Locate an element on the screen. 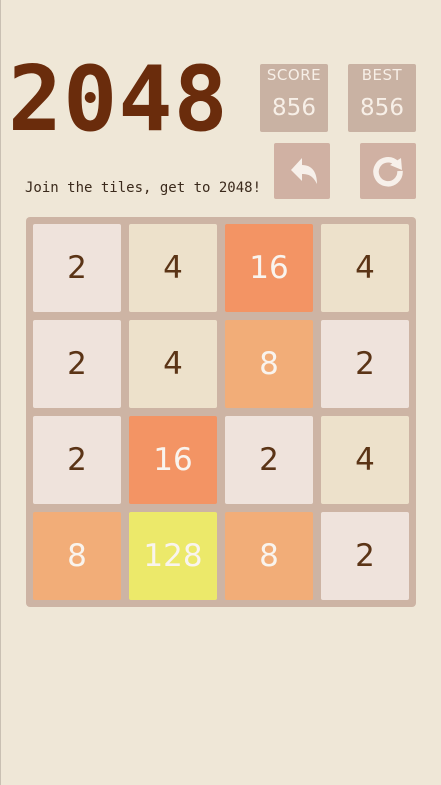 The width and height of the screenshot is (441, 785). tile-128: 128 is located at coordinates (173, 556).